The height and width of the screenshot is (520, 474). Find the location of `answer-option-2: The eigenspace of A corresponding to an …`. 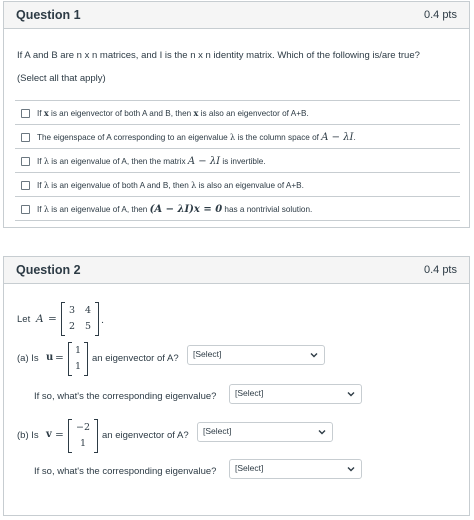

answer-option-2: The eigenspace of A corresponding to an … is located at coordinates (237, 137).